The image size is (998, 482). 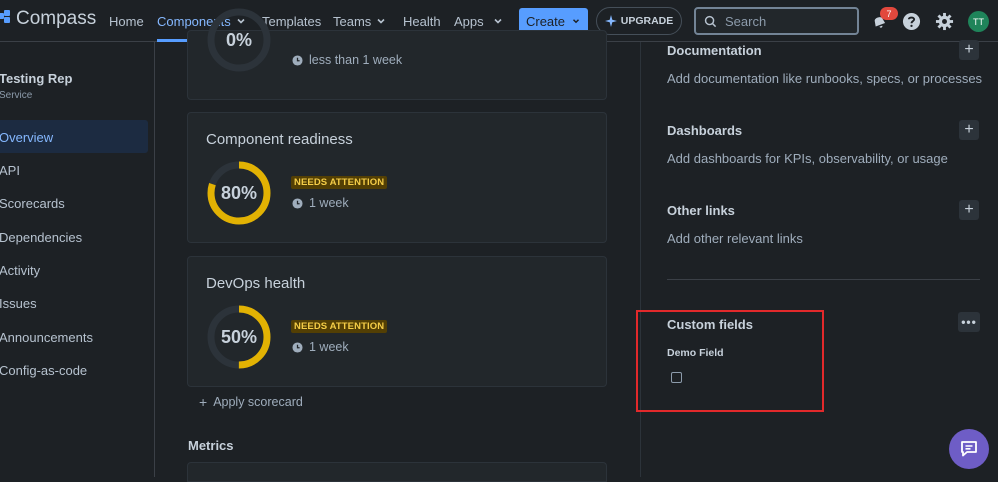 I want to click on score-ring: 50%, so click(x=239, y=337).